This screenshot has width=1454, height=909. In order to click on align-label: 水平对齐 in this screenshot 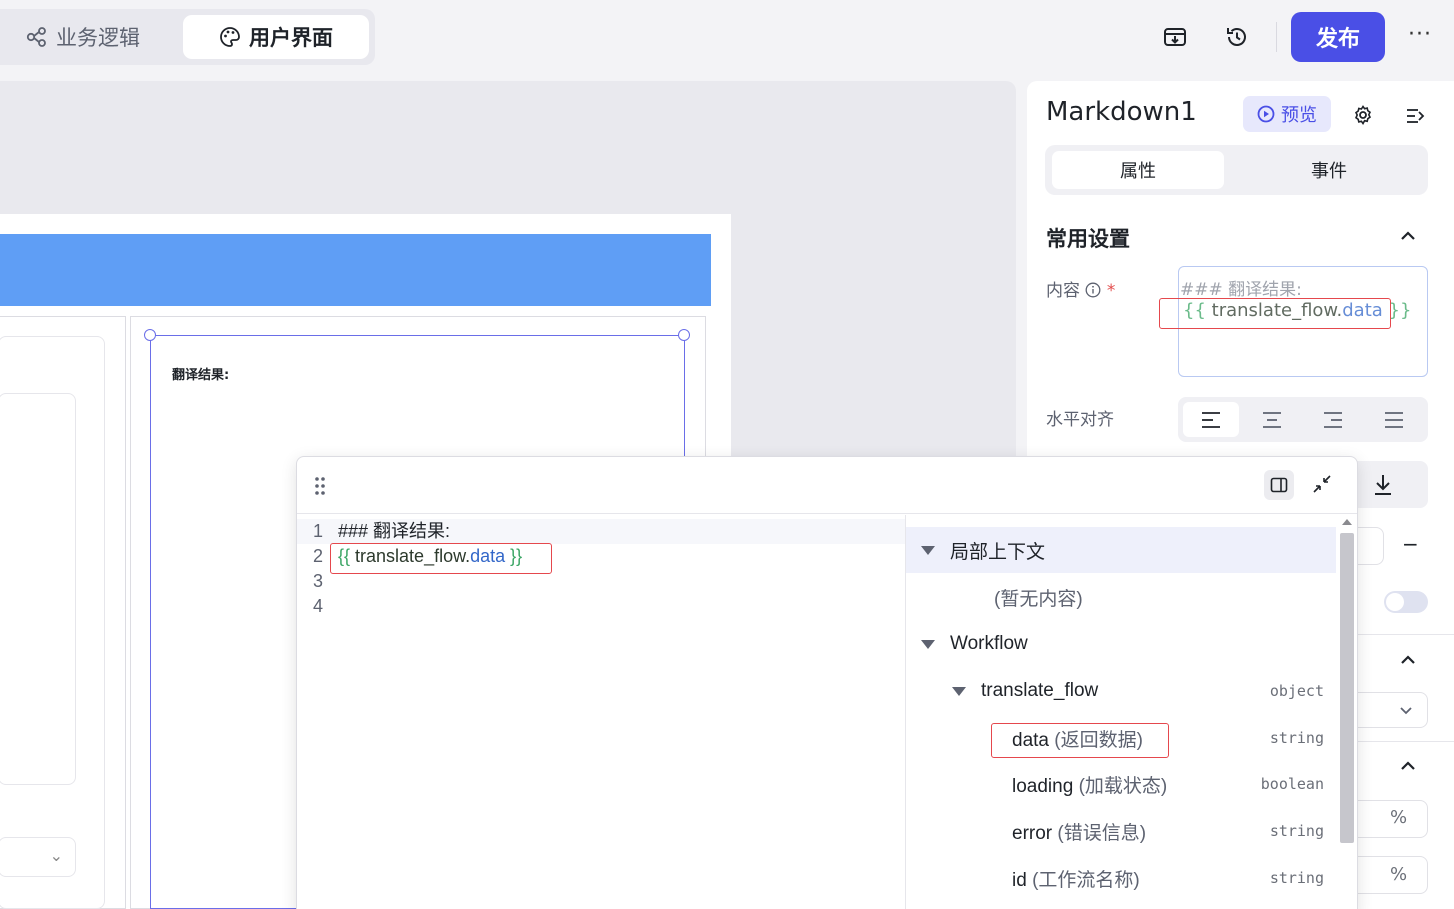, I will do `click(1080, 420)`.